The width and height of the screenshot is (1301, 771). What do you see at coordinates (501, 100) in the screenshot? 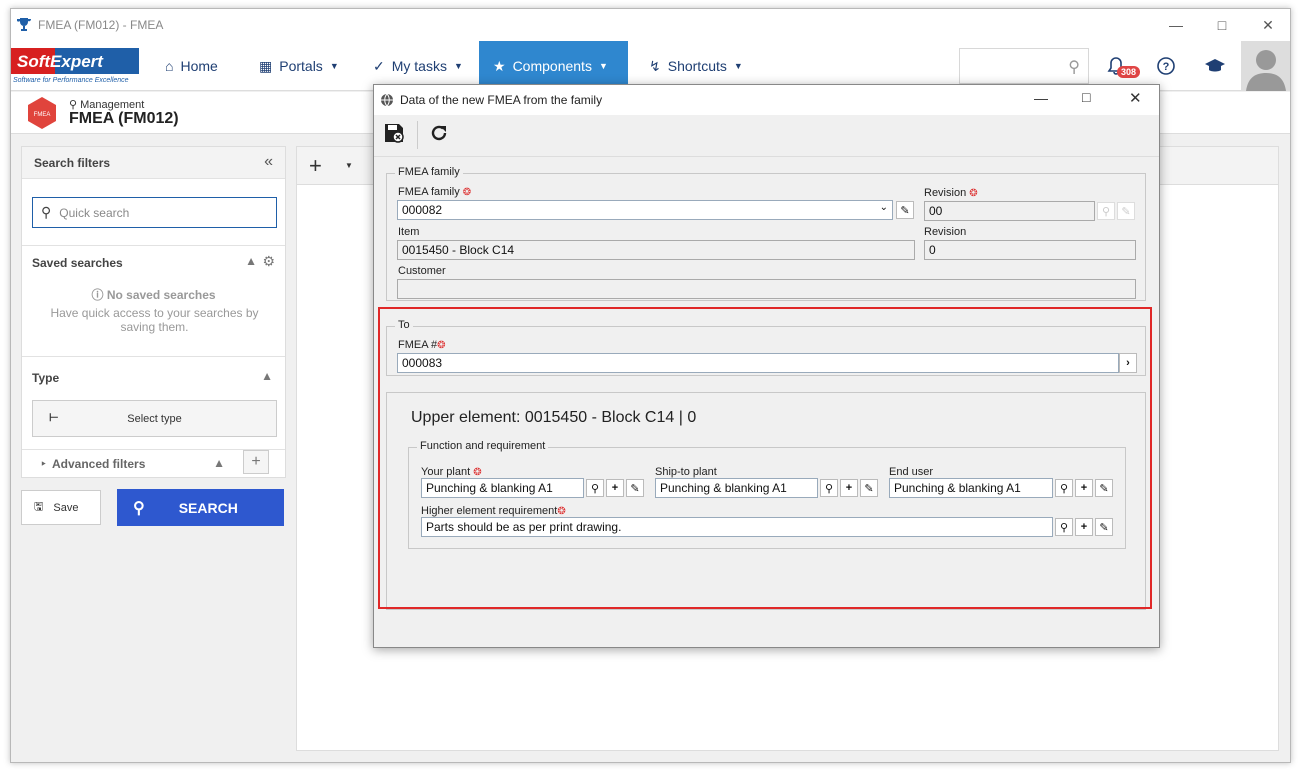
I see `dialog-title: Data of the new FMEA from the family` at bounding box center [501, 100].